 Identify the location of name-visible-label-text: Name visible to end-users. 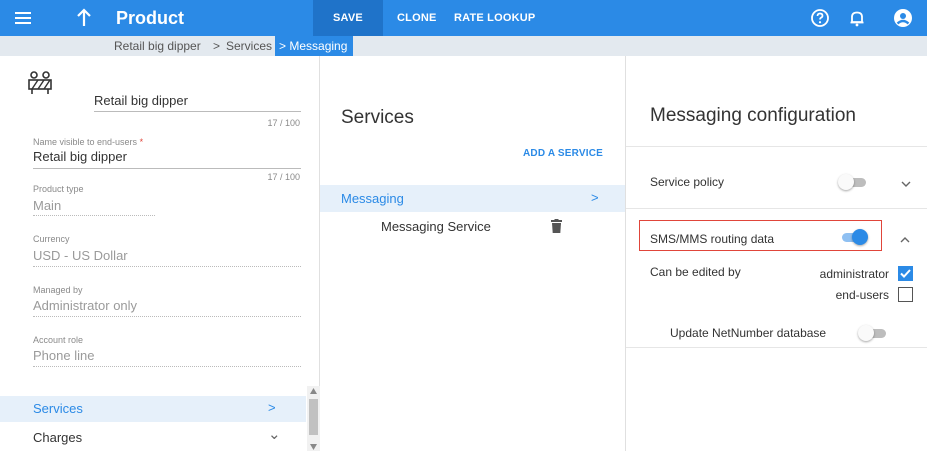
(85, 142).